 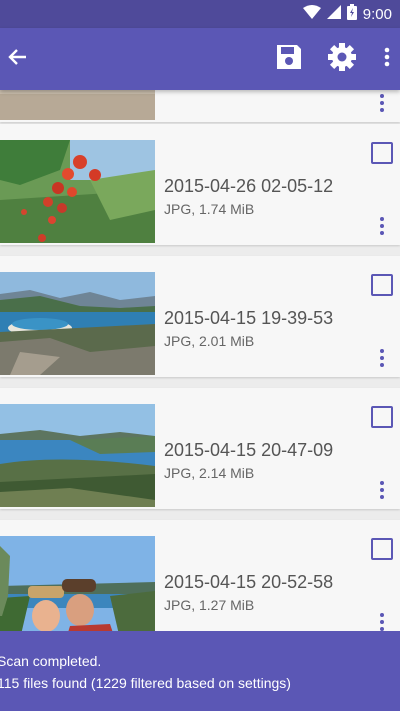 I want to click on file-card-partial, so click(x=200, y=106).